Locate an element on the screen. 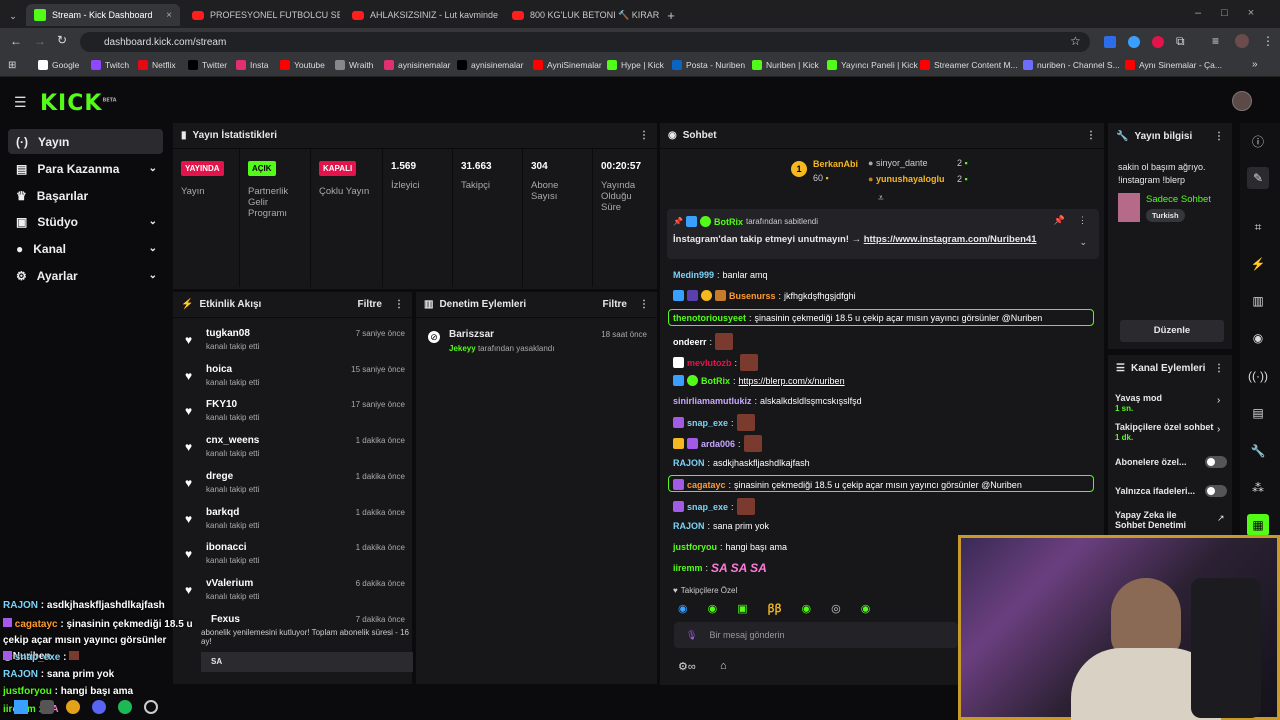 This screenshot has width=1280, height=720. forward-icon: → is located at coordinates (40, 41).